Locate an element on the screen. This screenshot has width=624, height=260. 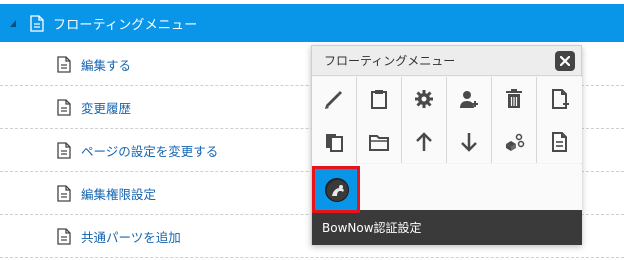
add-user-button is located at coordinates (469, 98).